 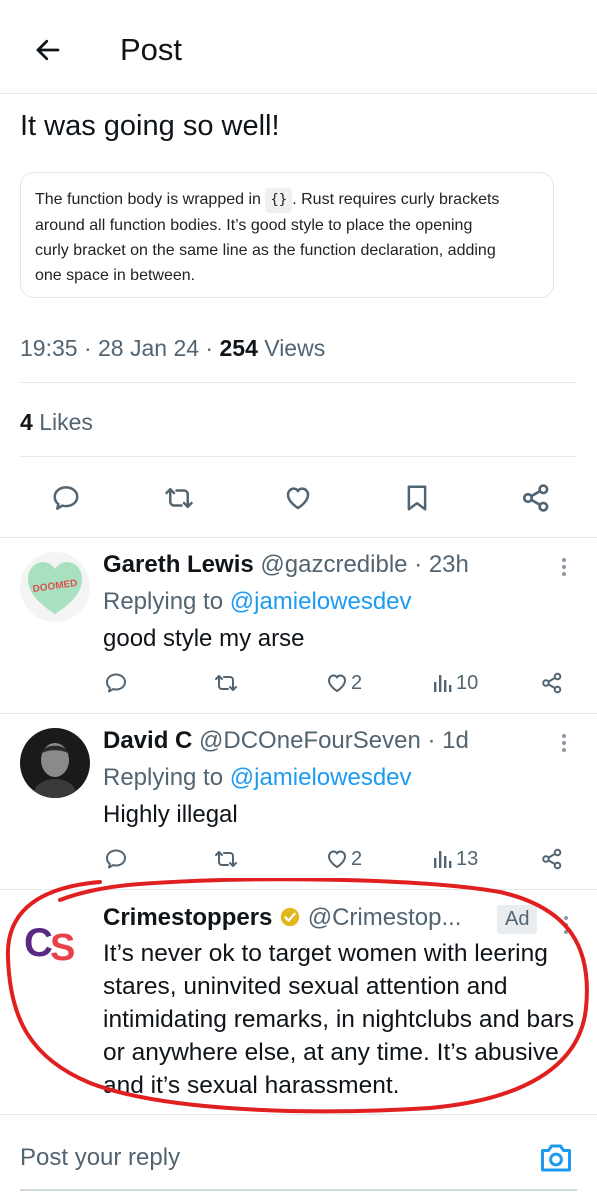 I want to click on reply-views-button: 10, so click(x=455, y=683).